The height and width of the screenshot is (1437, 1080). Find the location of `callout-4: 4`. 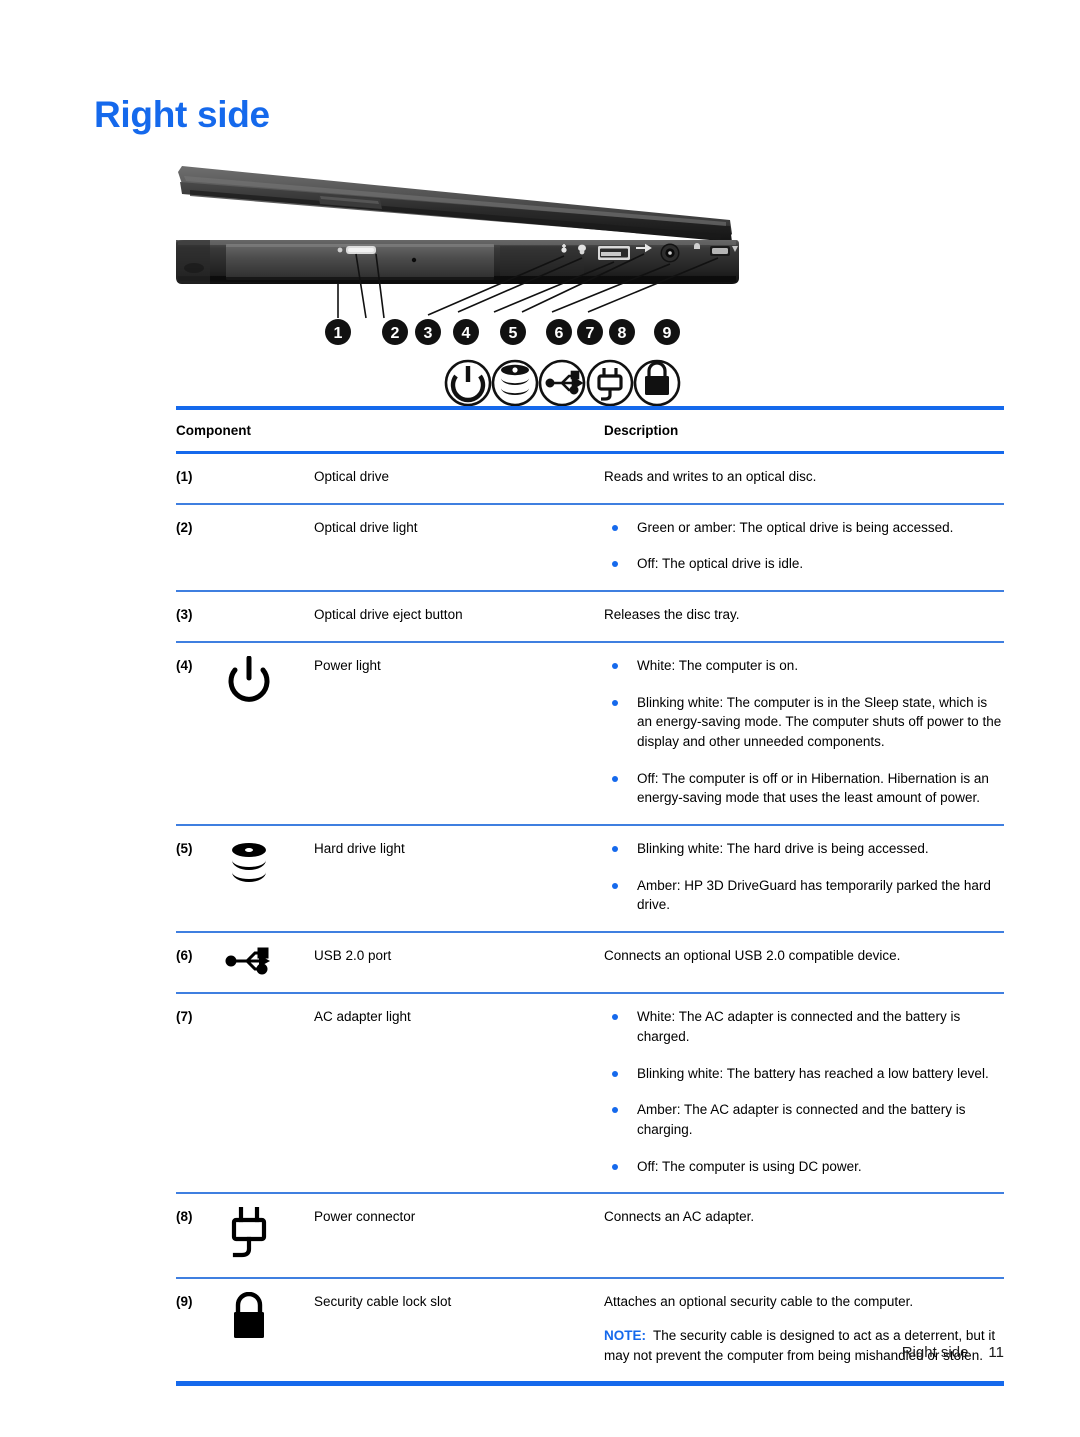

callout-4: 4 is located at coordinates (466, 332).